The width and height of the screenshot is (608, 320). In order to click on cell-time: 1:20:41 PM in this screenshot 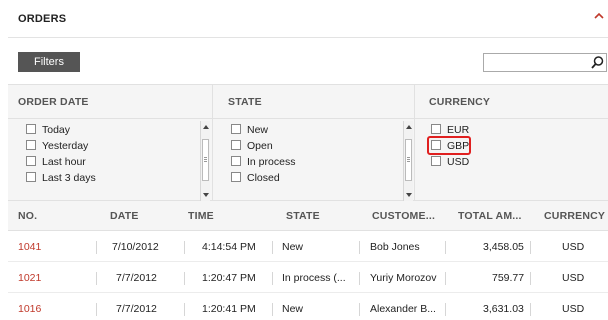, I will do `click(229, 309)`.